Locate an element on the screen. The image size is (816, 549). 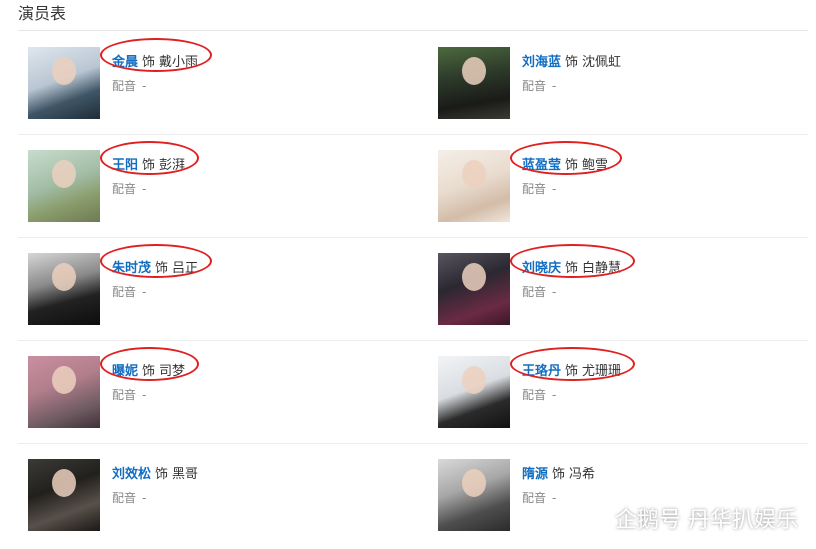
cast-name-line: 曝妮饰司梦 is located at coordinates (148, 369).